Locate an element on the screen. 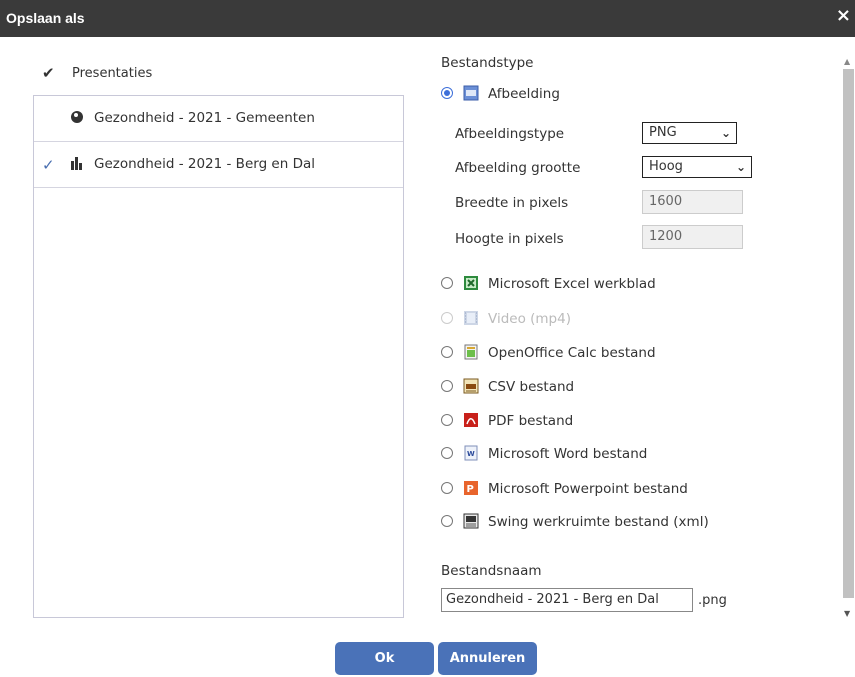  image-icon is located at coordinates (471, 93).